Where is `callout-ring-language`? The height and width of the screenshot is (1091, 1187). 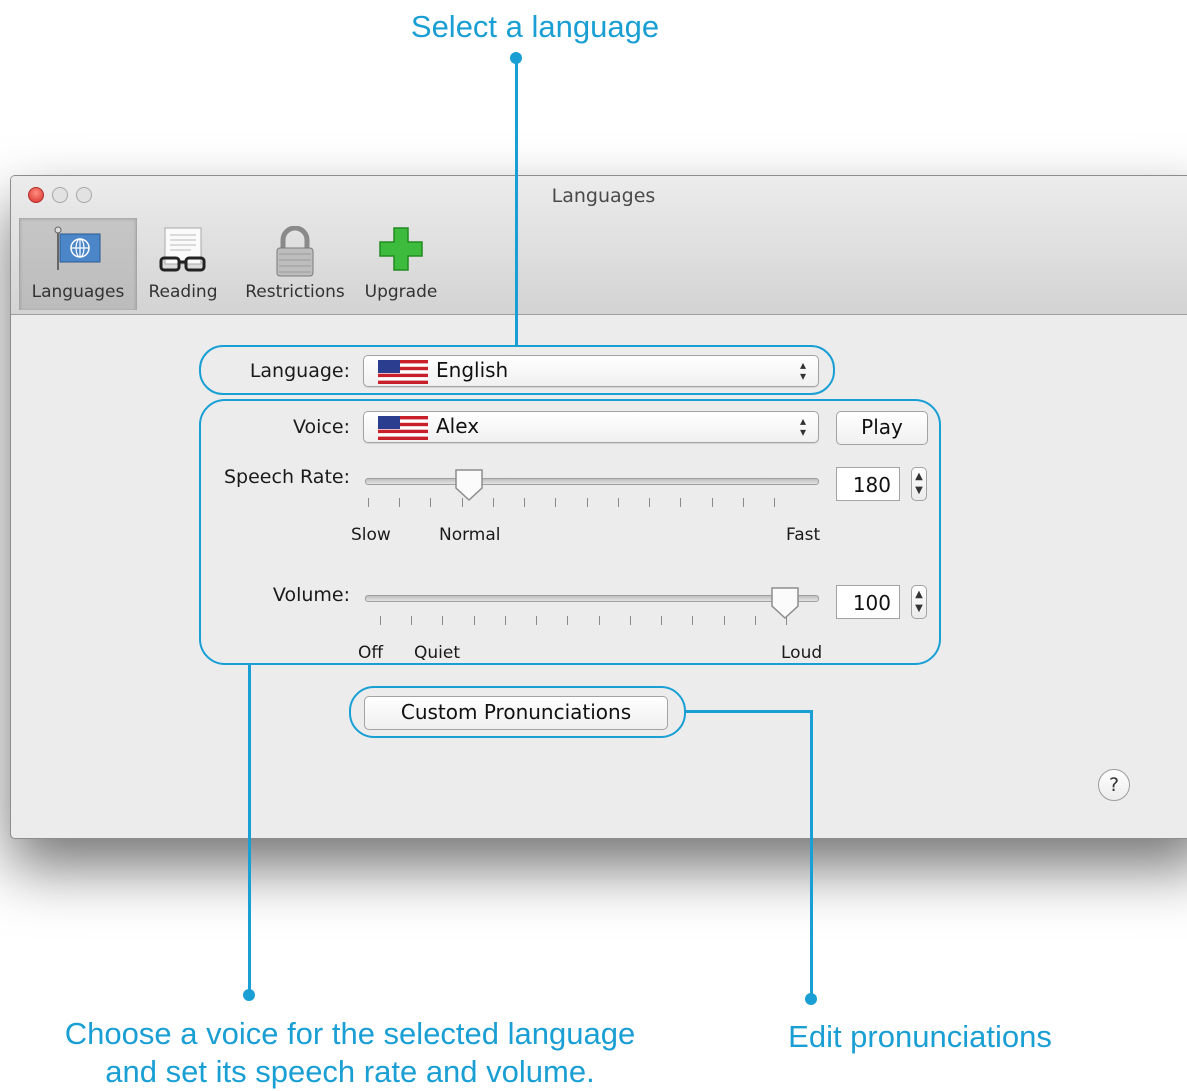
callout-ring-language is located at coordinates (517, 370).